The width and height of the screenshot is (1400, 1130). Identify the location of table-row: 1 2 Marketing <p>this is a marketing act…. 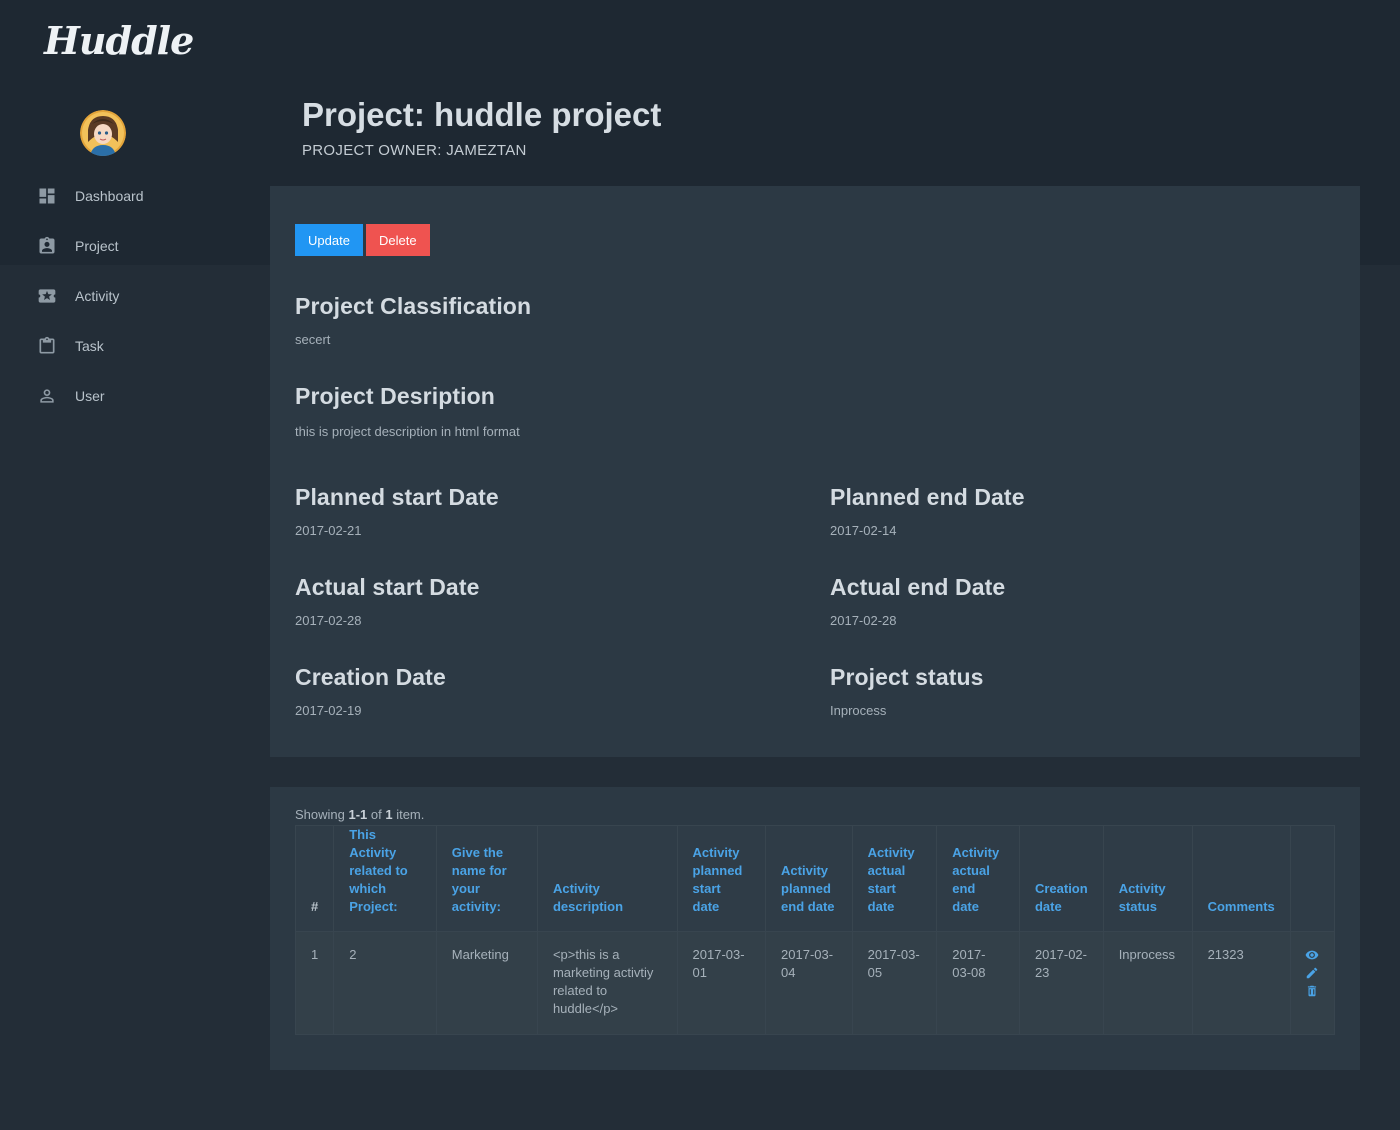
(815, 983).